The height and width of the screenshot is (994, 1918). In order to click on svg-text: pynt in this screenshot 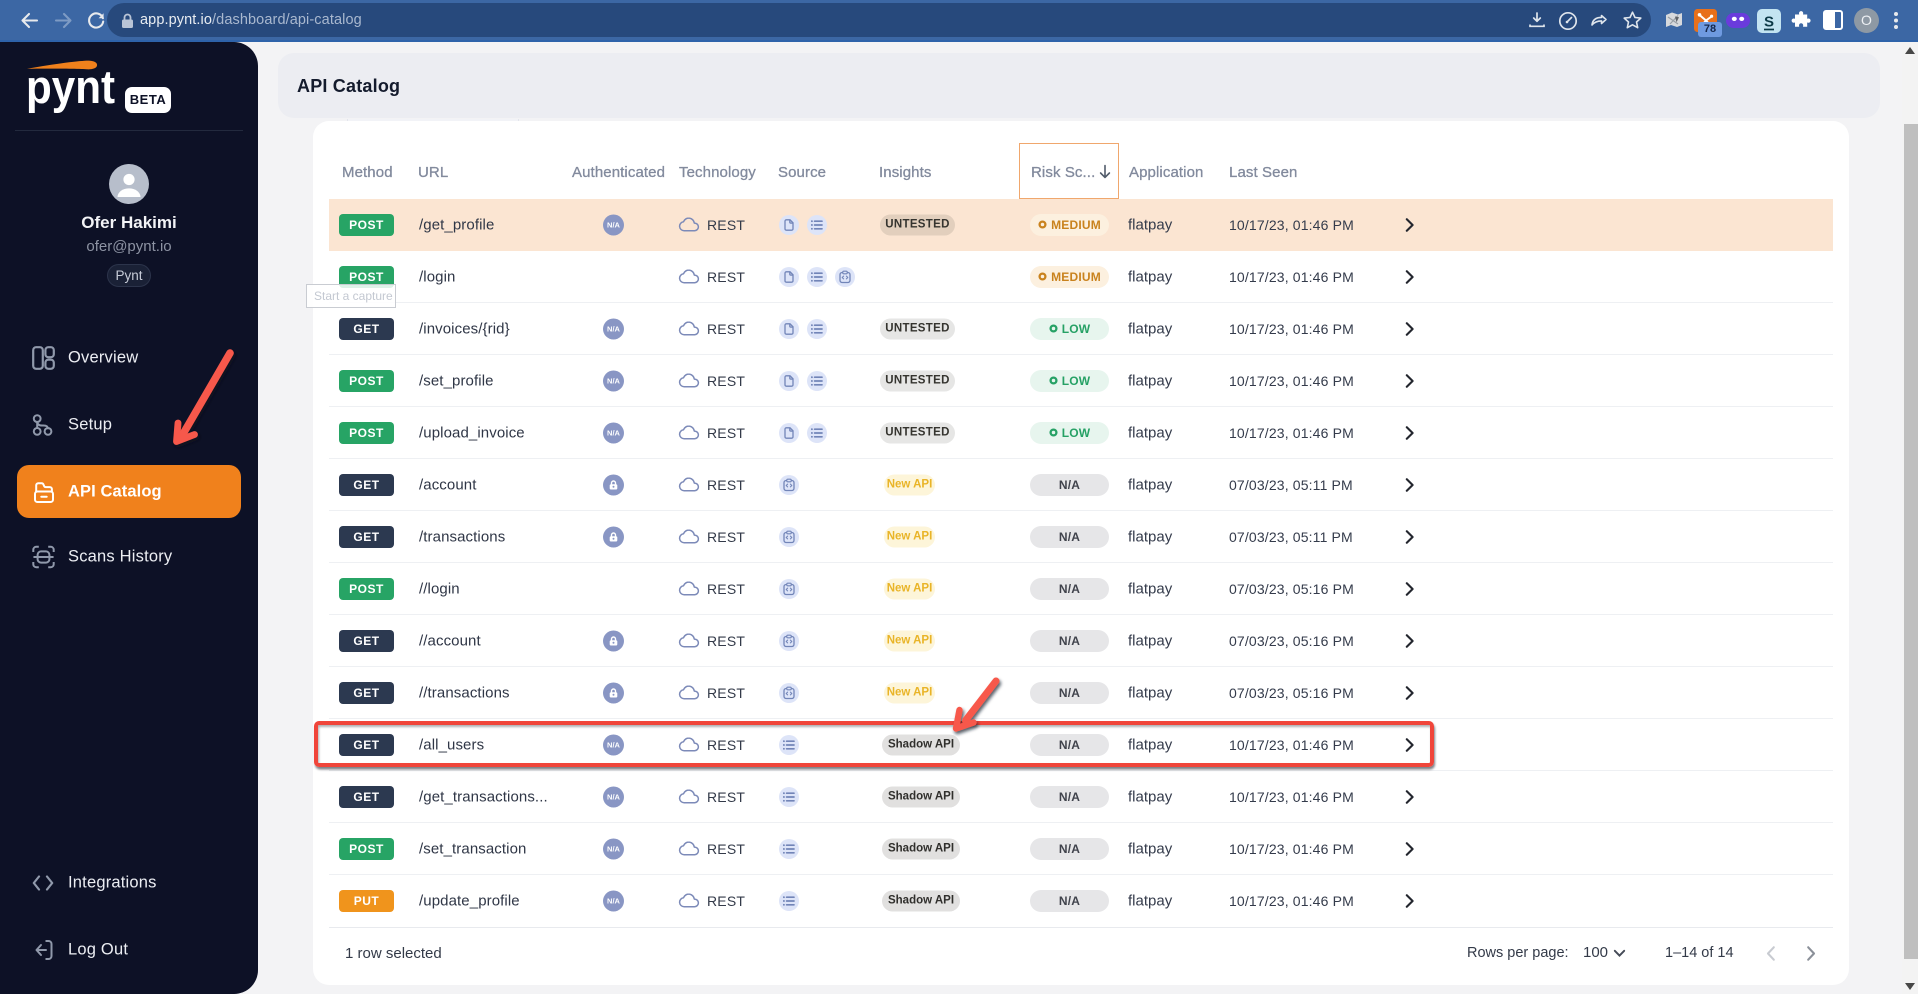, I will do `click(70, 86)`.